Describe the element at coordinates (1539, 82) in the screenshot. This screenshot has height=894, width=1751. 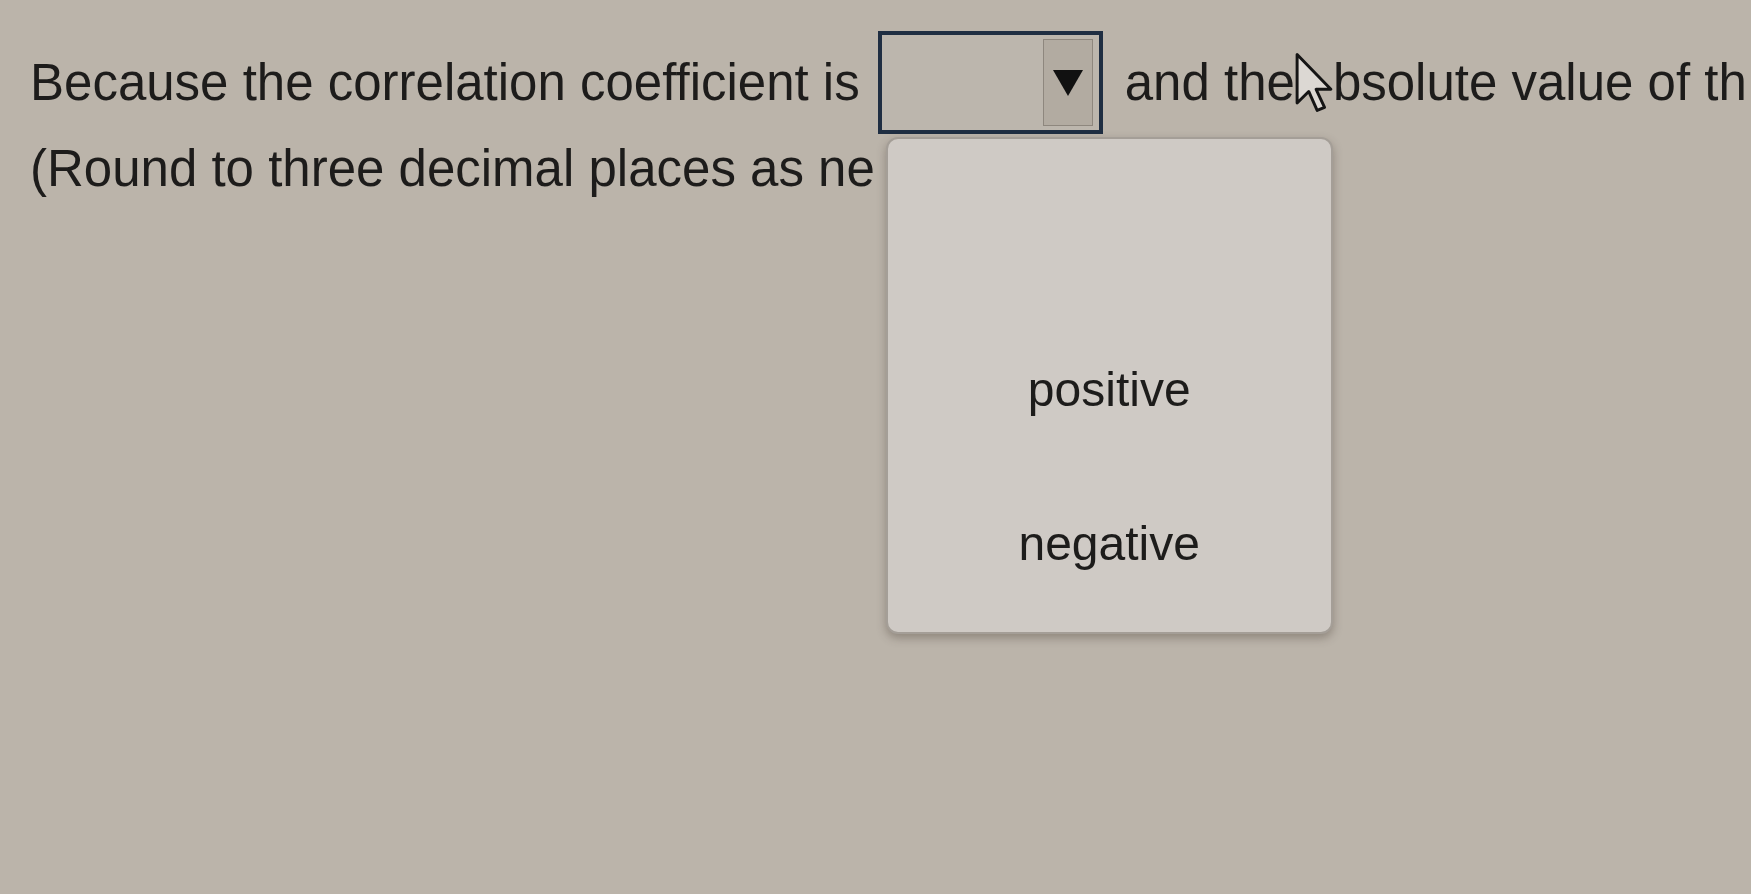
I see `question-text: bsolute value of th` at that location.